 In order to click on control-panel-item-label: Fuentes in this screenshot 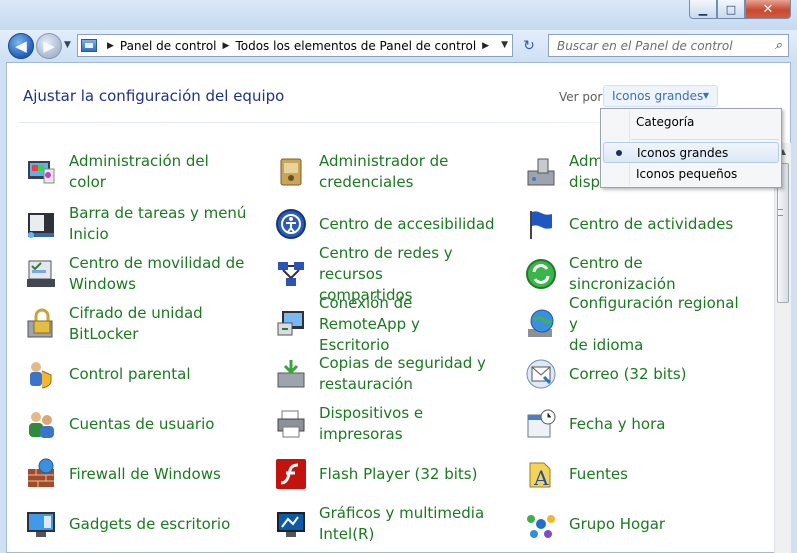, I will do `click(598, 474)`.